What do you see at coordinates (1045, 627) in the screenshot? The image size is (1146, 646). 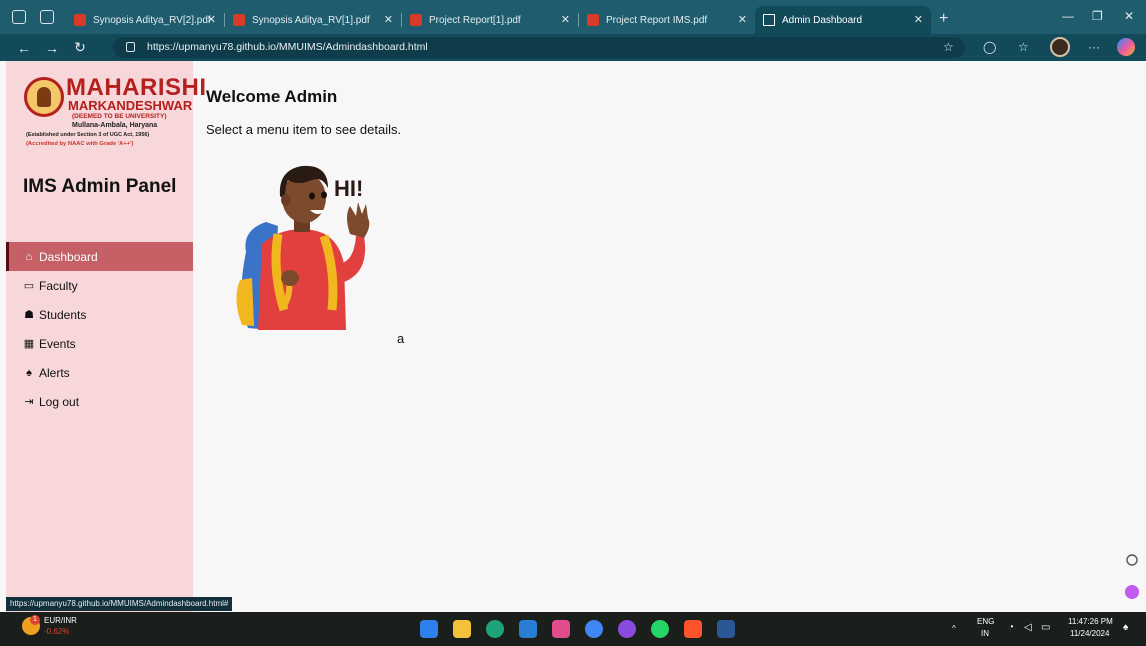 I see `battery-icon: ▭` at bounding box center [1045, 627].